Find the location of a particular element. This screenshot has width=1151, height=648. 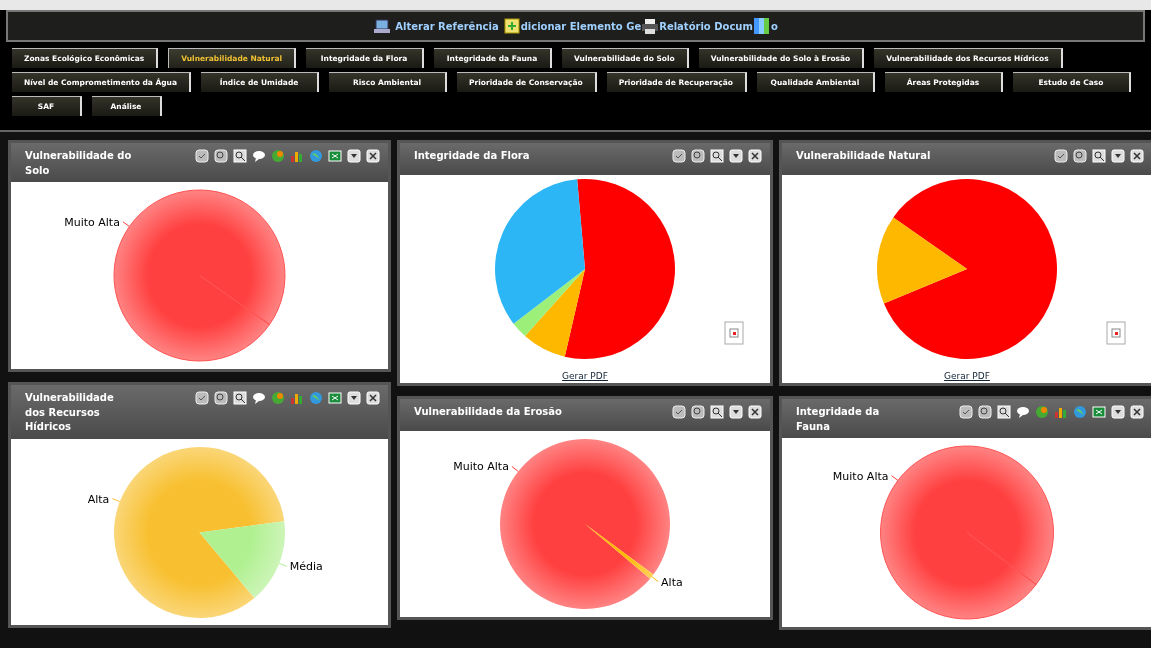

toolbar-link: Alterar Referência is located at coordinates (447, 26).